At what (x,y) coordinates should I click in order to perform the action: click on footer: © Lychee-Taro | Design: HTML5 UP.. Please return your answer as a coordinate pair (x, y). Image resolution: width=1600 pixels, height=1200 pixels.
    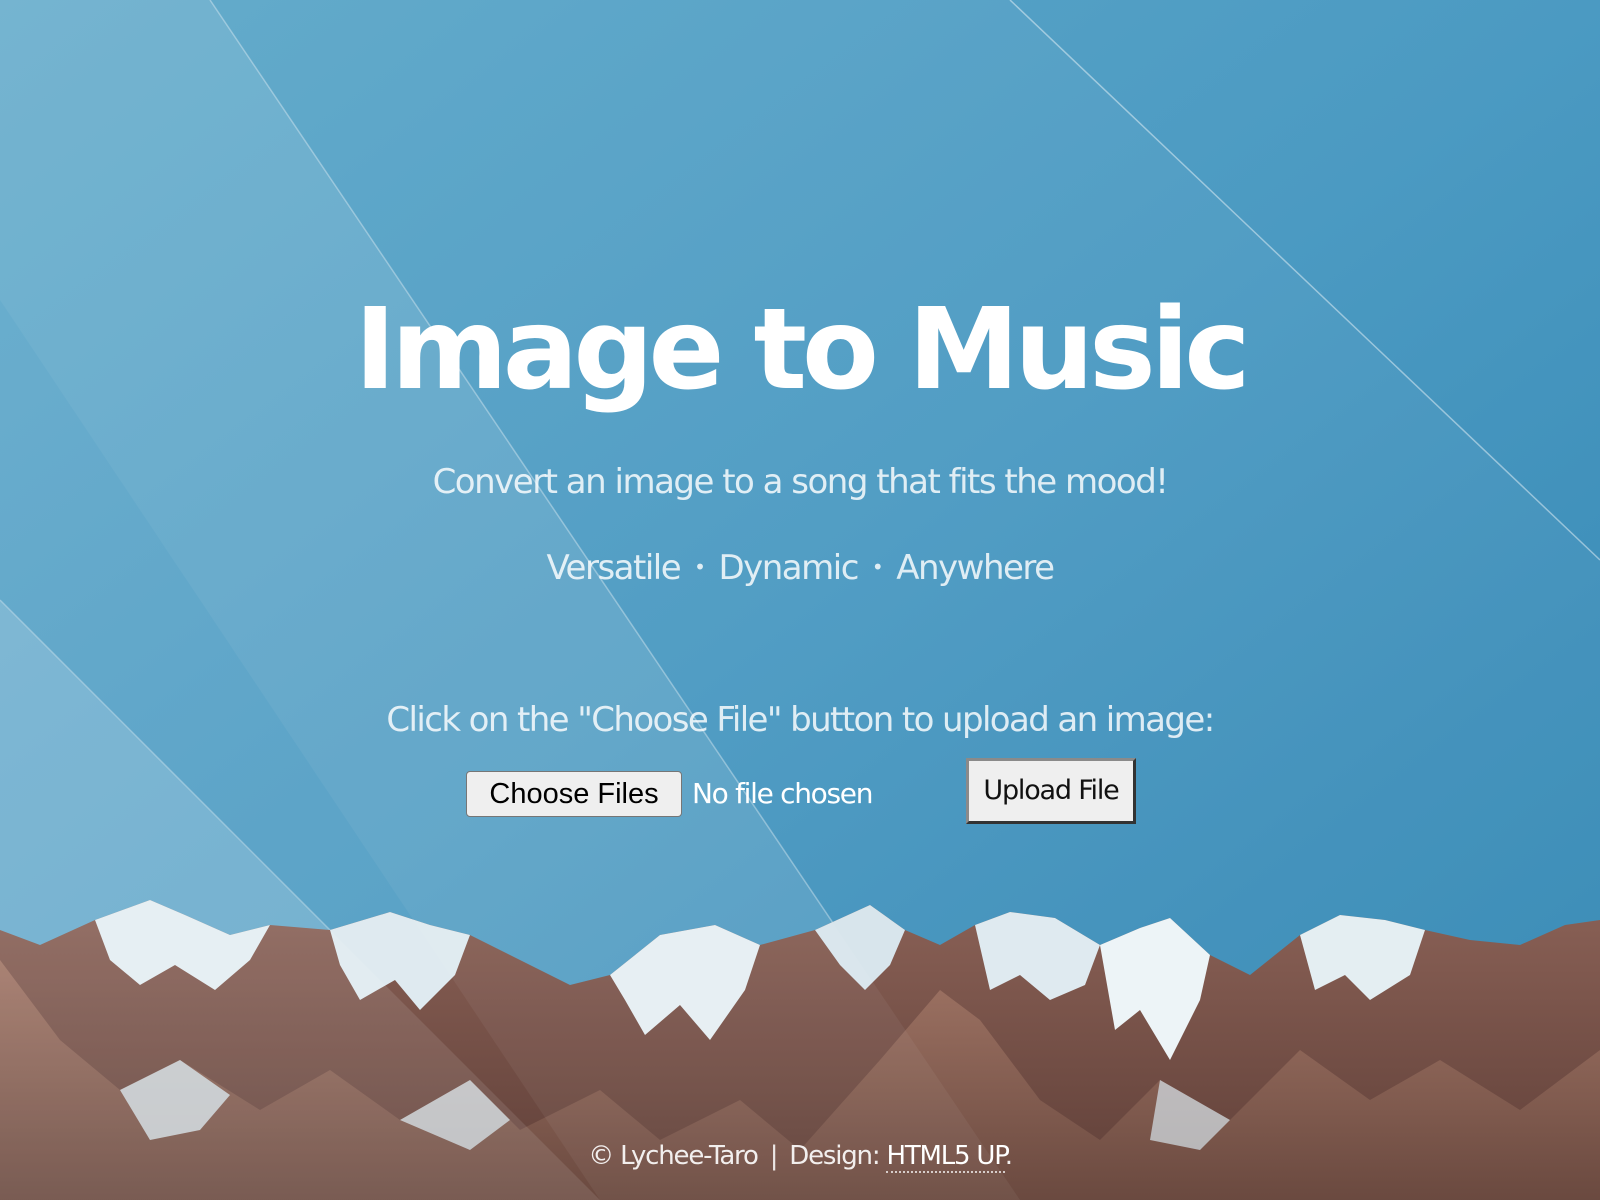
    Looking at the image, I should click on (800, 1156).